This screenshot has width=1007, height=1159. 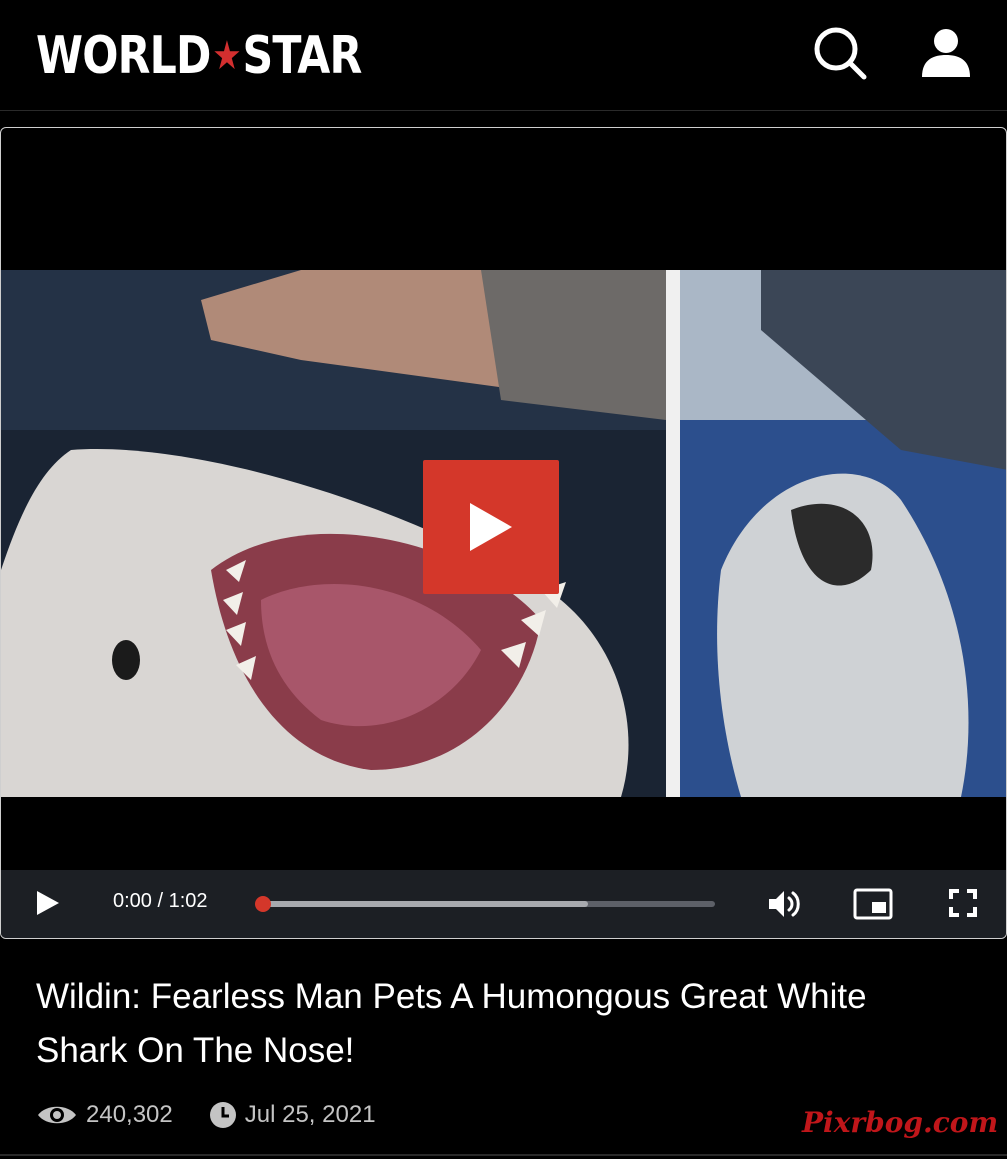 I want to click on big-play-button, so click(x=491, y=527).